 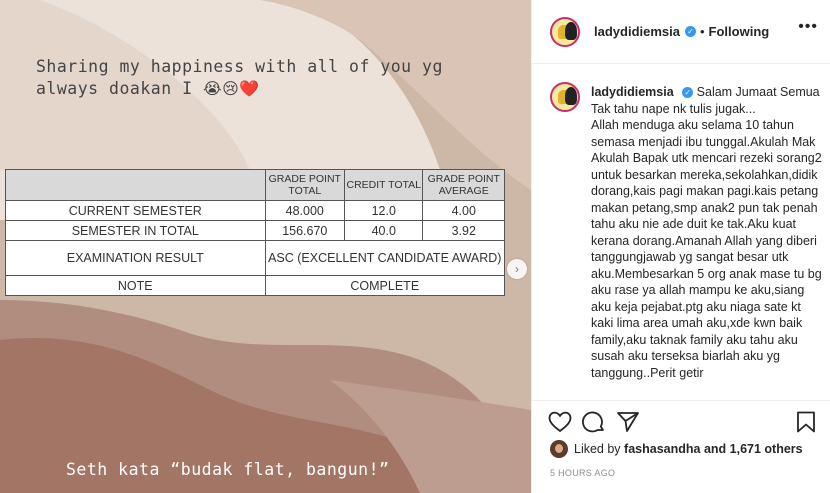 What do you see at coordinates (582, 473) in the screenshot?
I see `post-timestamp: 5 HOURS AGO` at bounding box center [582, 473].